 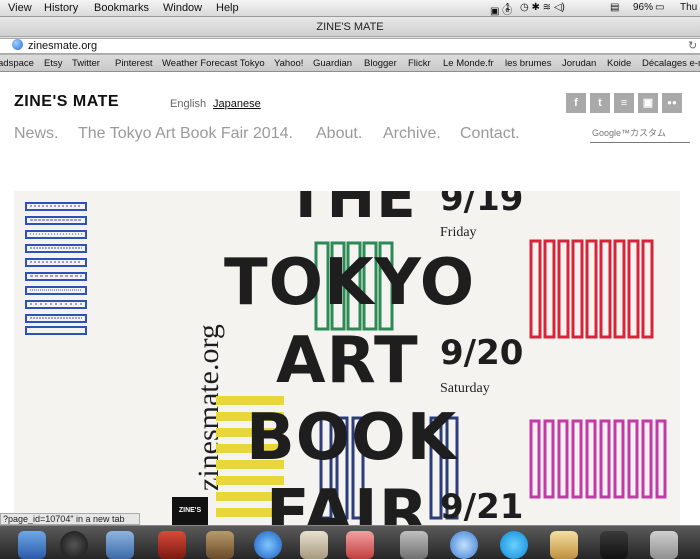 I want to click on twitter-icon: t, so click(x=600, y=103).